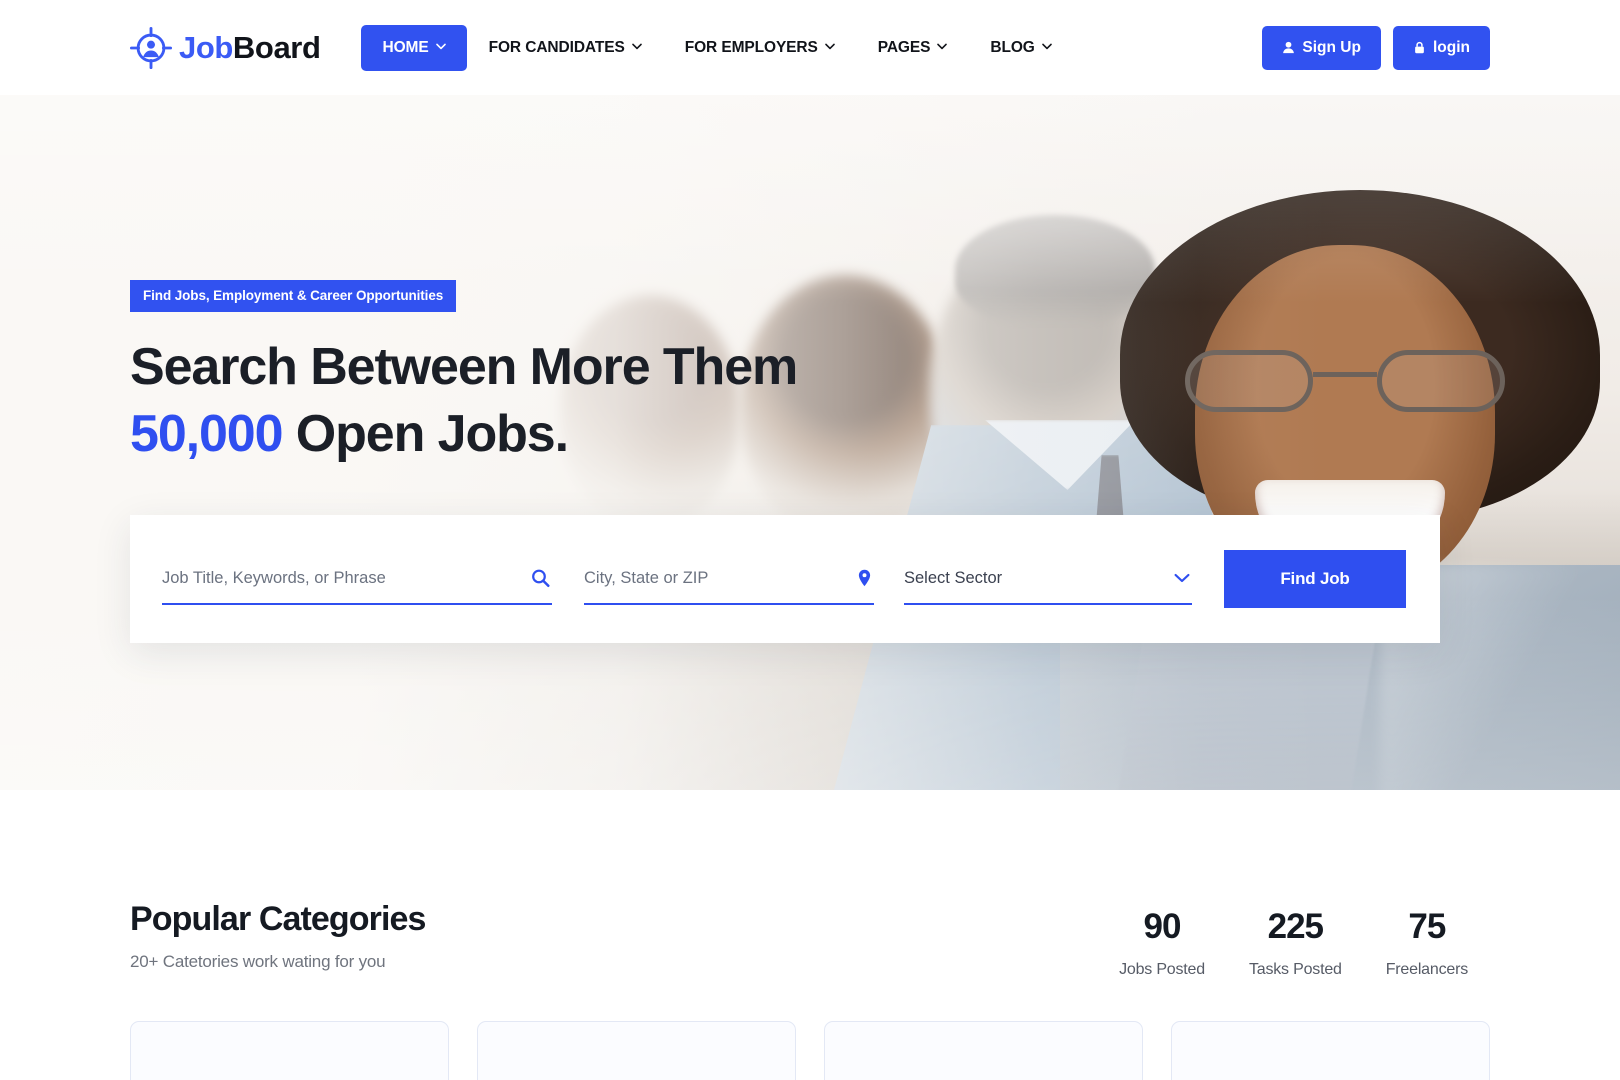 The image size is (1620, 1080). What do you see at coordinates (151, 47) in the screenshot?
I see `target-user-icon` at bounding box center [151, 47].